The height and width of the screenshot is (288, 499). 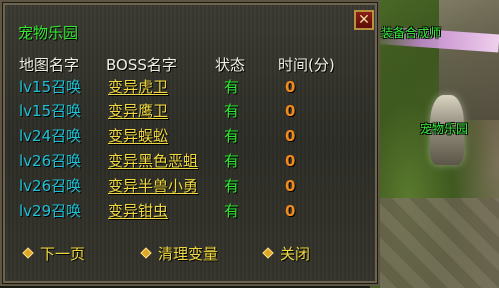 What do you see at coordinates (63, 253) in the screenshot?
I see `next-page-label: 下一页` at bounding box center [63, 253].